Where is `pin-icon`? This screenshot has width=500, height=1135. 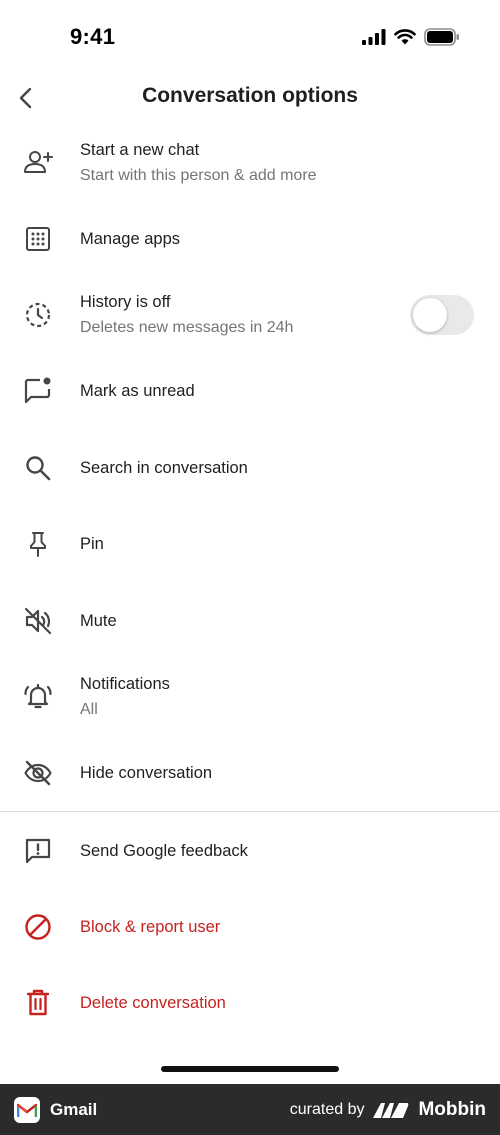 pin-icon is located at coordinates (38, 544).